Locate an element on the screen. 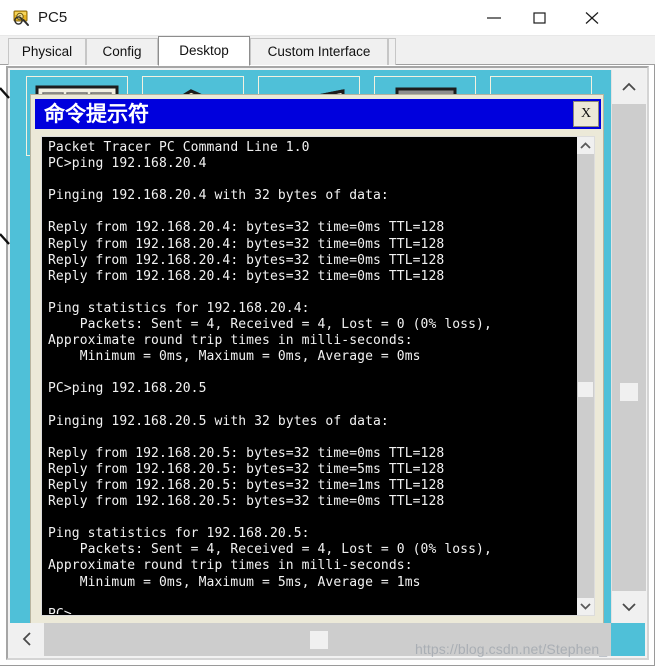 The height and width of the screenshot is (666, 655). command-prompt-title: 命令提示符 is located at coordinates (96, 114).